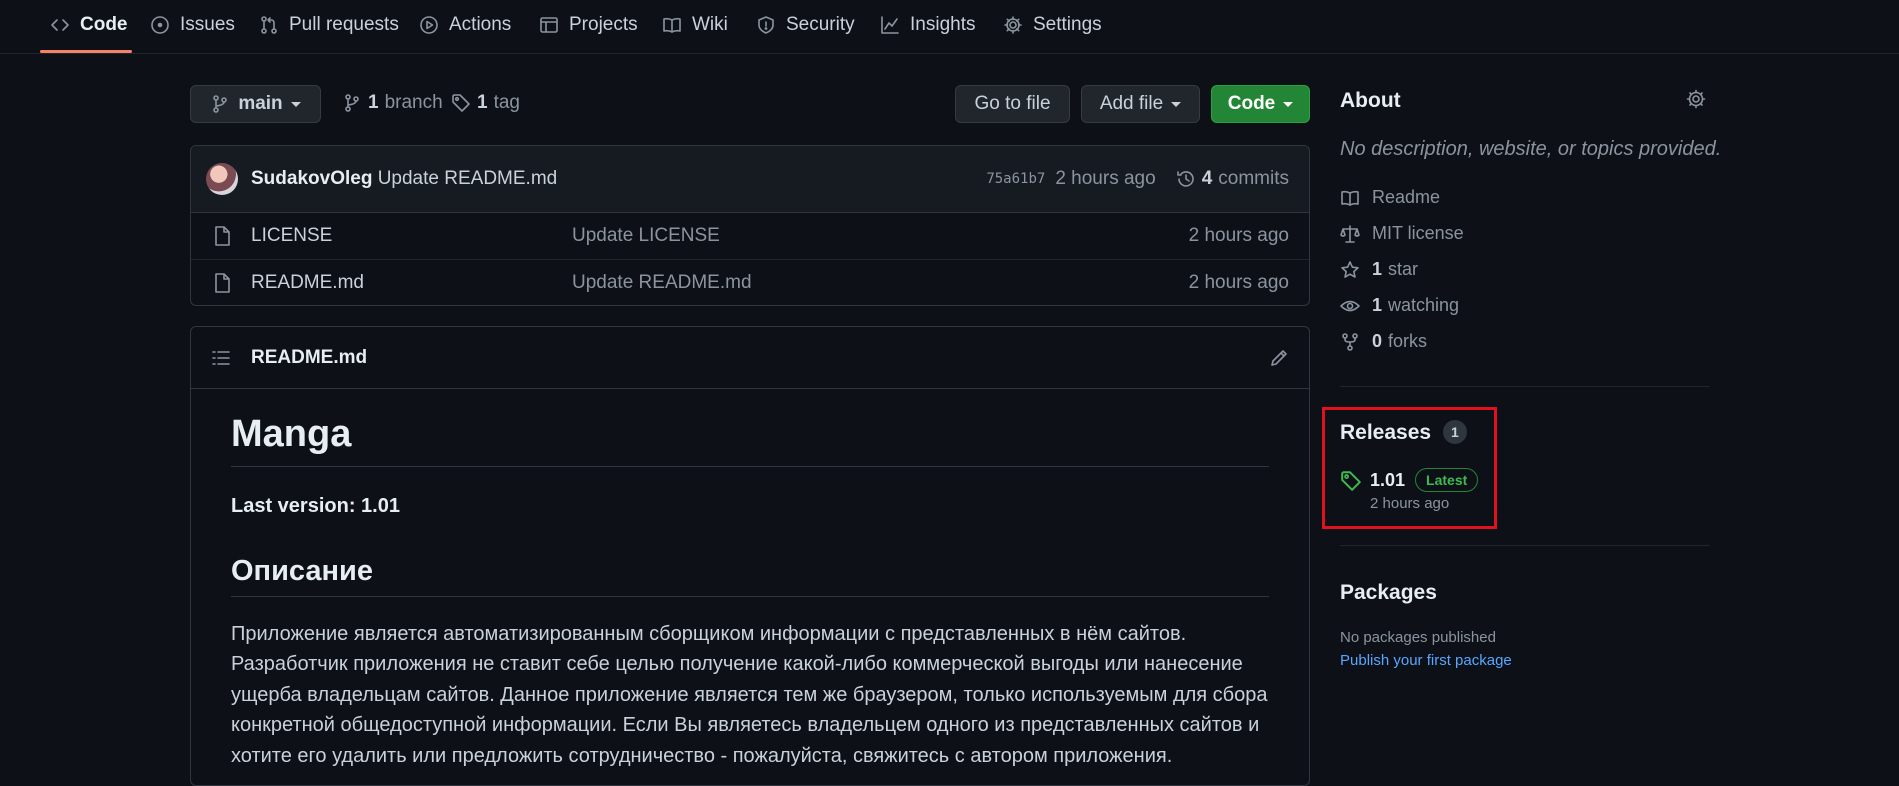 This screenshot has width=1899, height=786. Describe the element at coordinates (309, 357) in the screenshot. I see `readme-filename: README.md` at that location.